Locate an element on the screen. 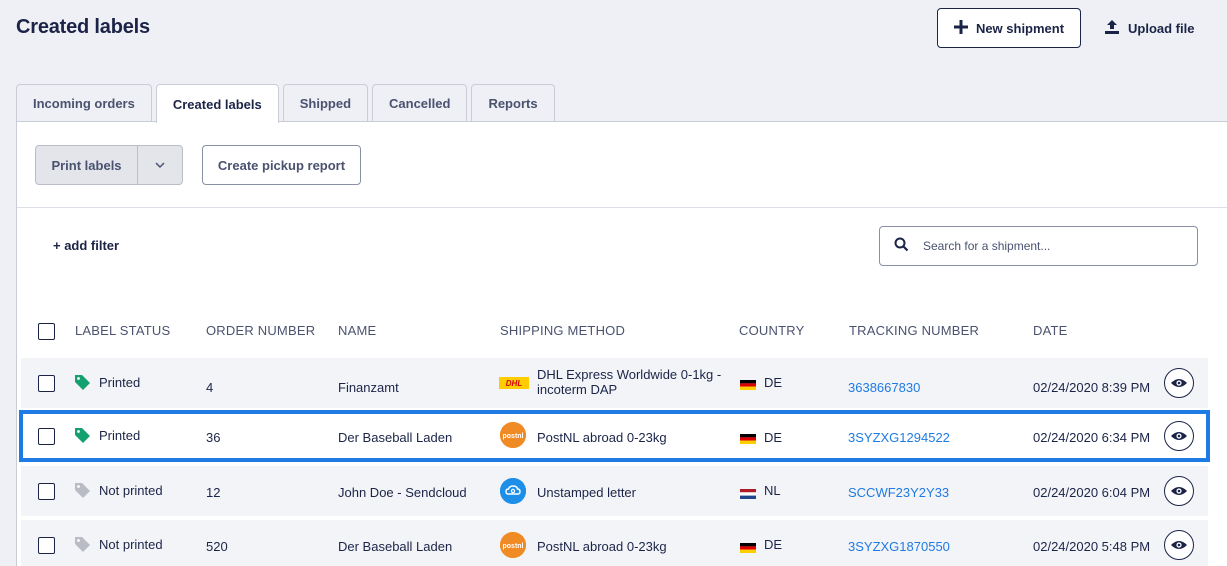 This screenshot has width=1227, height=566. print-labels-label: Print labels is located at coordinates (87, 165).